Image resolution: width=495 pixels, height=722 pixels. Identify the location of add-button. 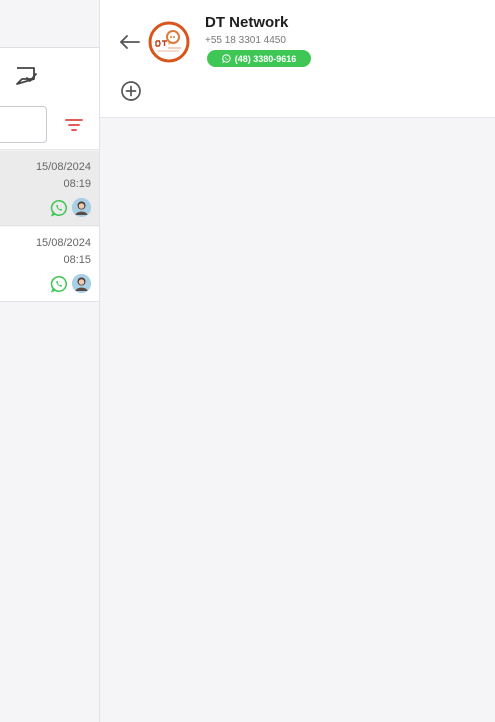
(131, 91).